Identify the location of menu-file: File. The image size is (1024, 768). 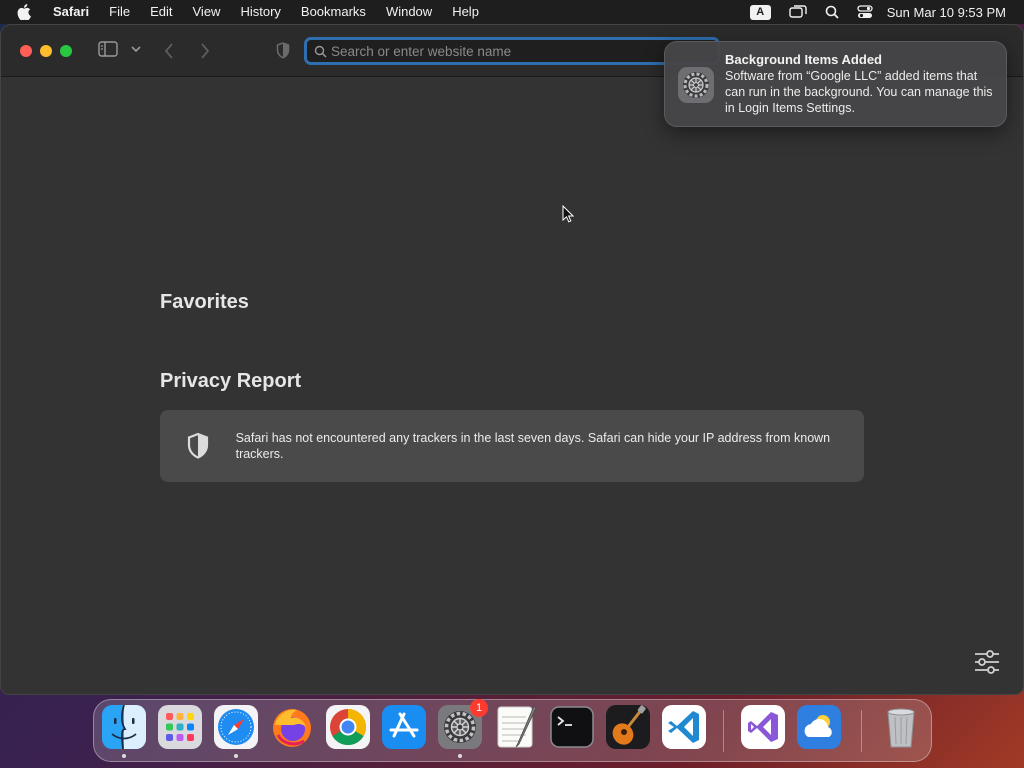
(119, 12).